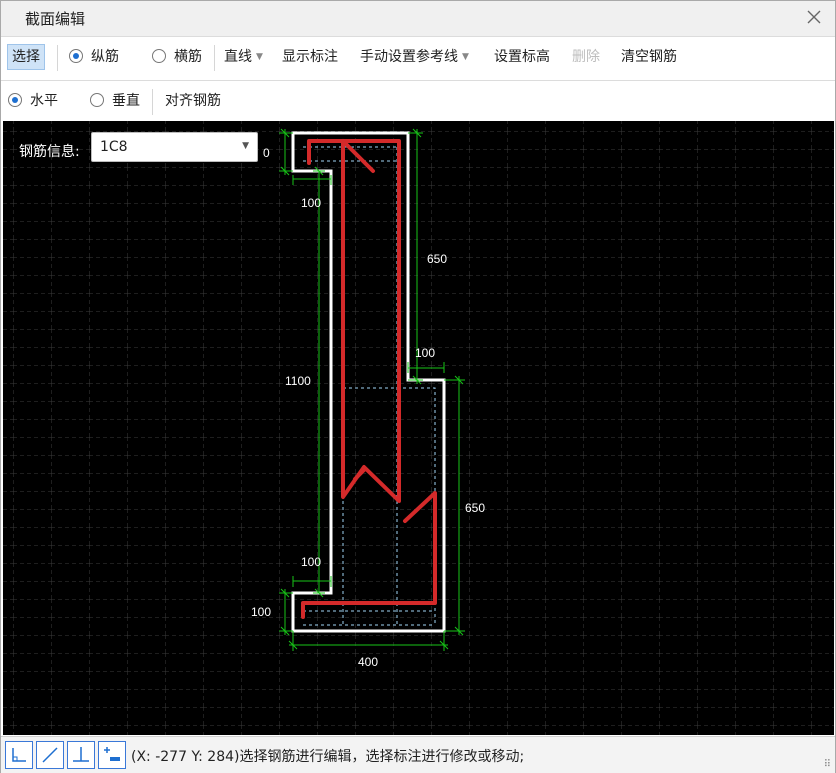  I want to click on delete-button: 删除, so click(586, 57).